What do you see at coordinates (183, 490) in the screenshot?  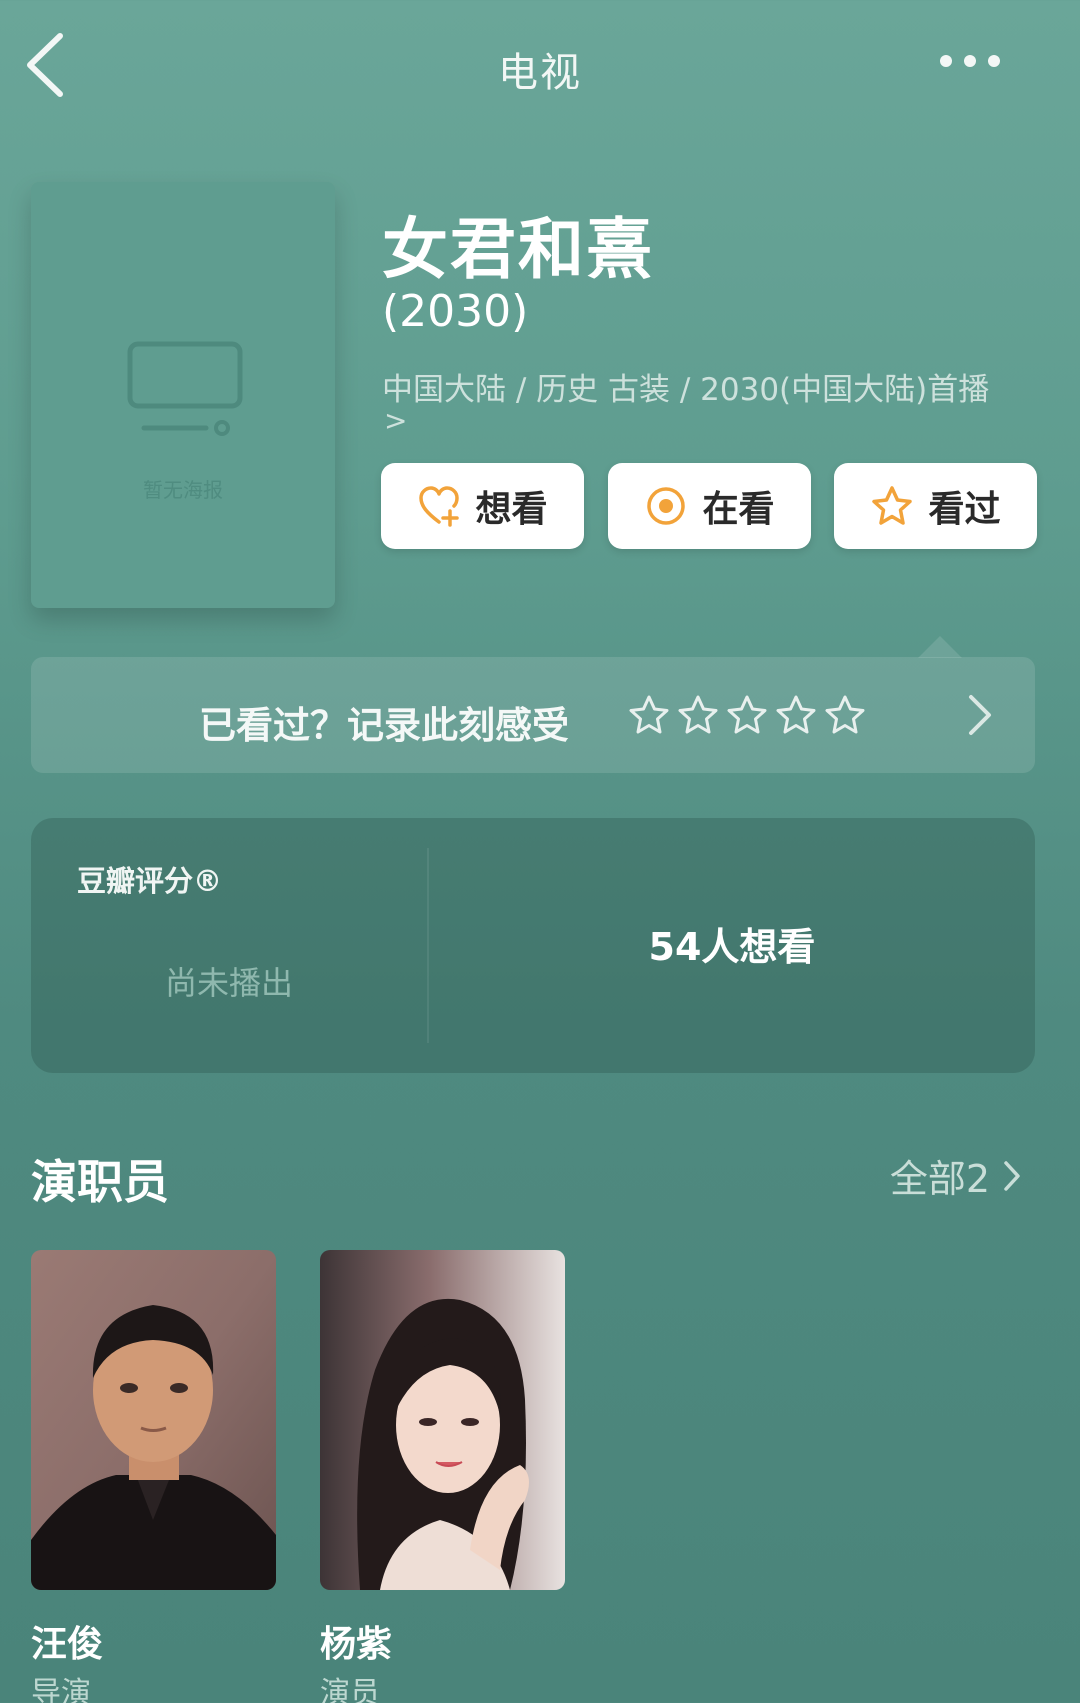 I see `poster-caption: 暂无海报` at bounding box center [183, 490].